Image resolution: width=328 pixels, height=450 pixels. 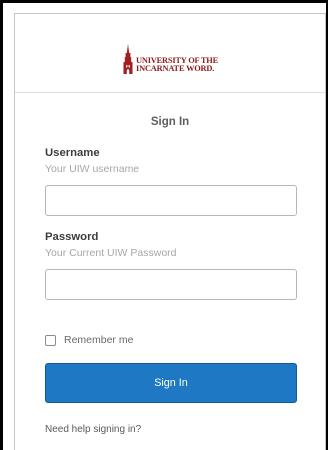 I want to click on university-logo: UNIVERSITY OF THE INCARNATE WORD., so click(x=170, y=59).